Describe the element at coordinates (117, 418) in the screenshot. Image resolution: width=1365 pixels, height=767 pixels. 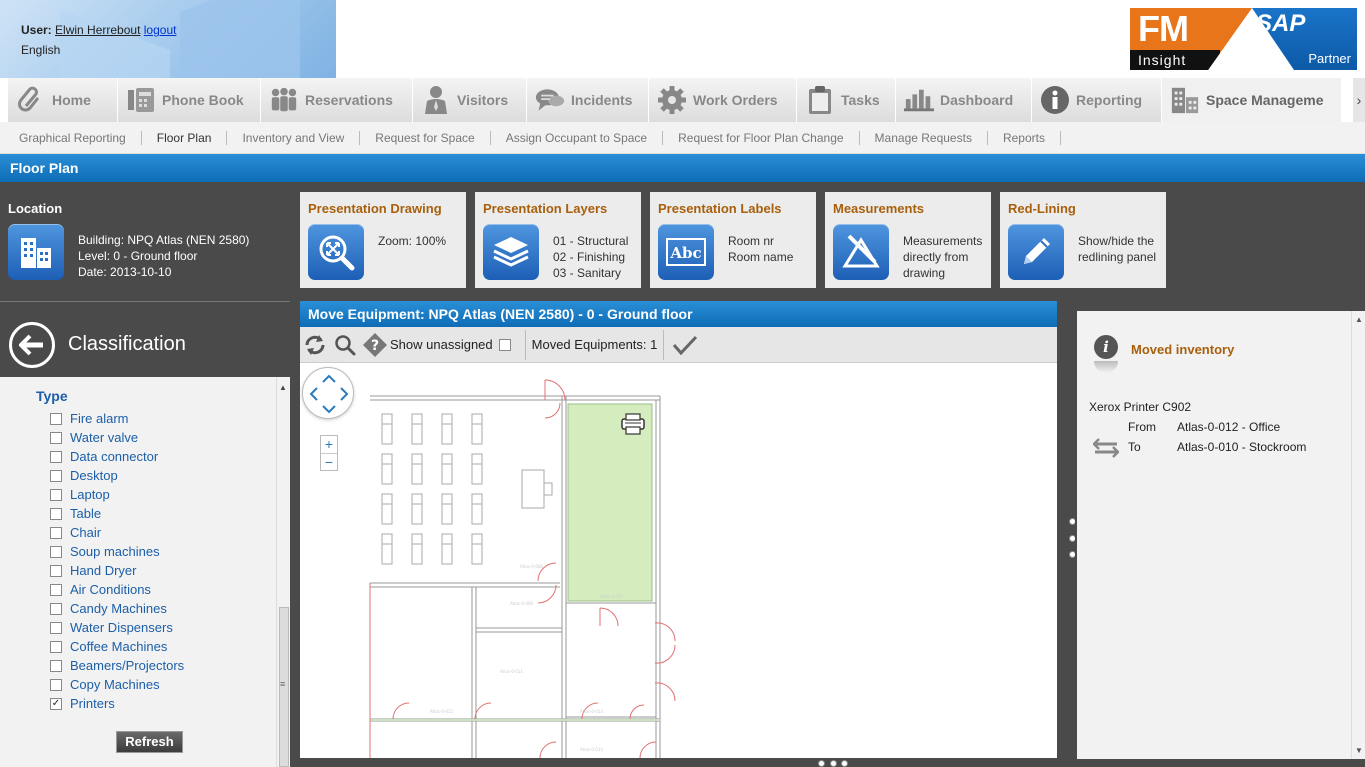
I see `type-item-fire-alarm: Fire alarm` at that location.